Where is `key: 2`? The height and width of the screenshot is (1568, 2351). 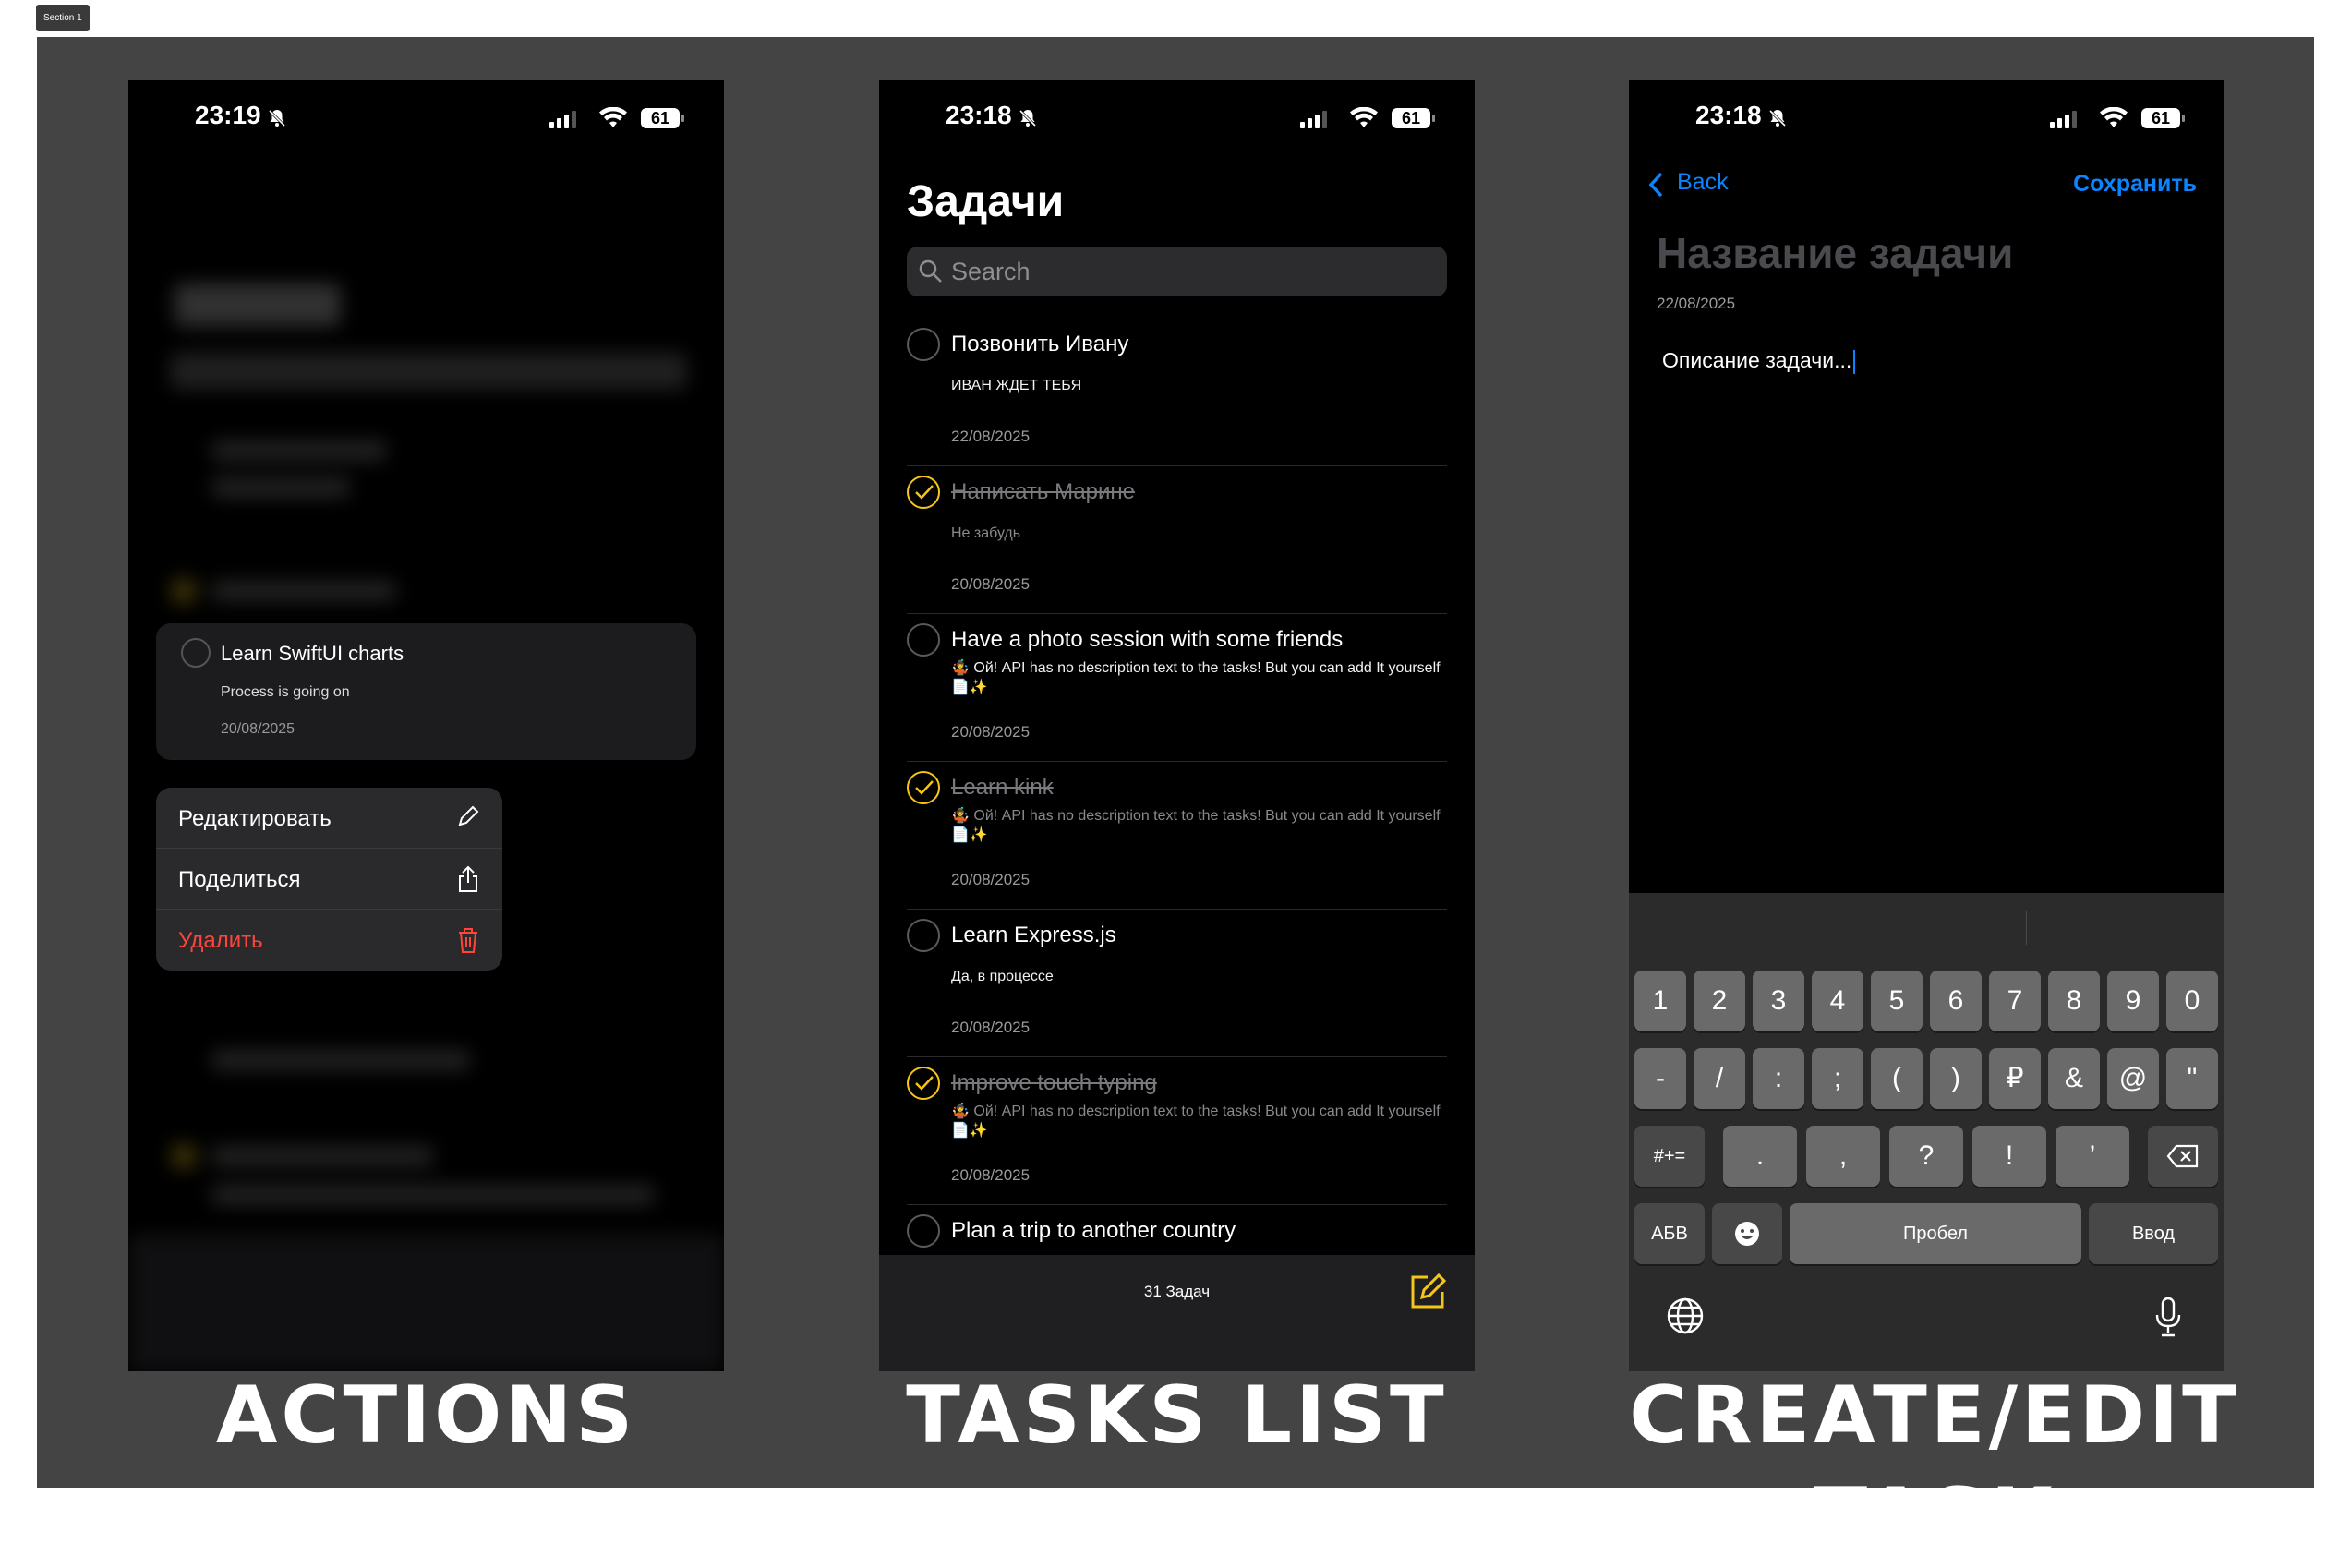
key: 2 is located at coordinates (1720, 1001).